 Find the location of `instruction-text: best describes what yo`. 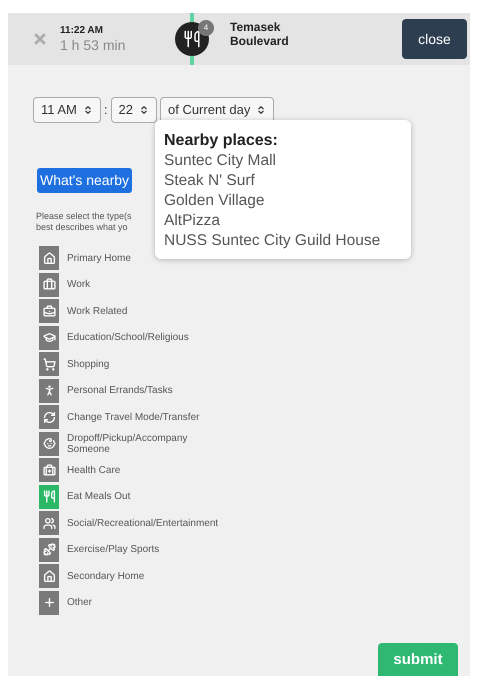

instruction-text: best describes what yo is located at coordinates (82, 227).